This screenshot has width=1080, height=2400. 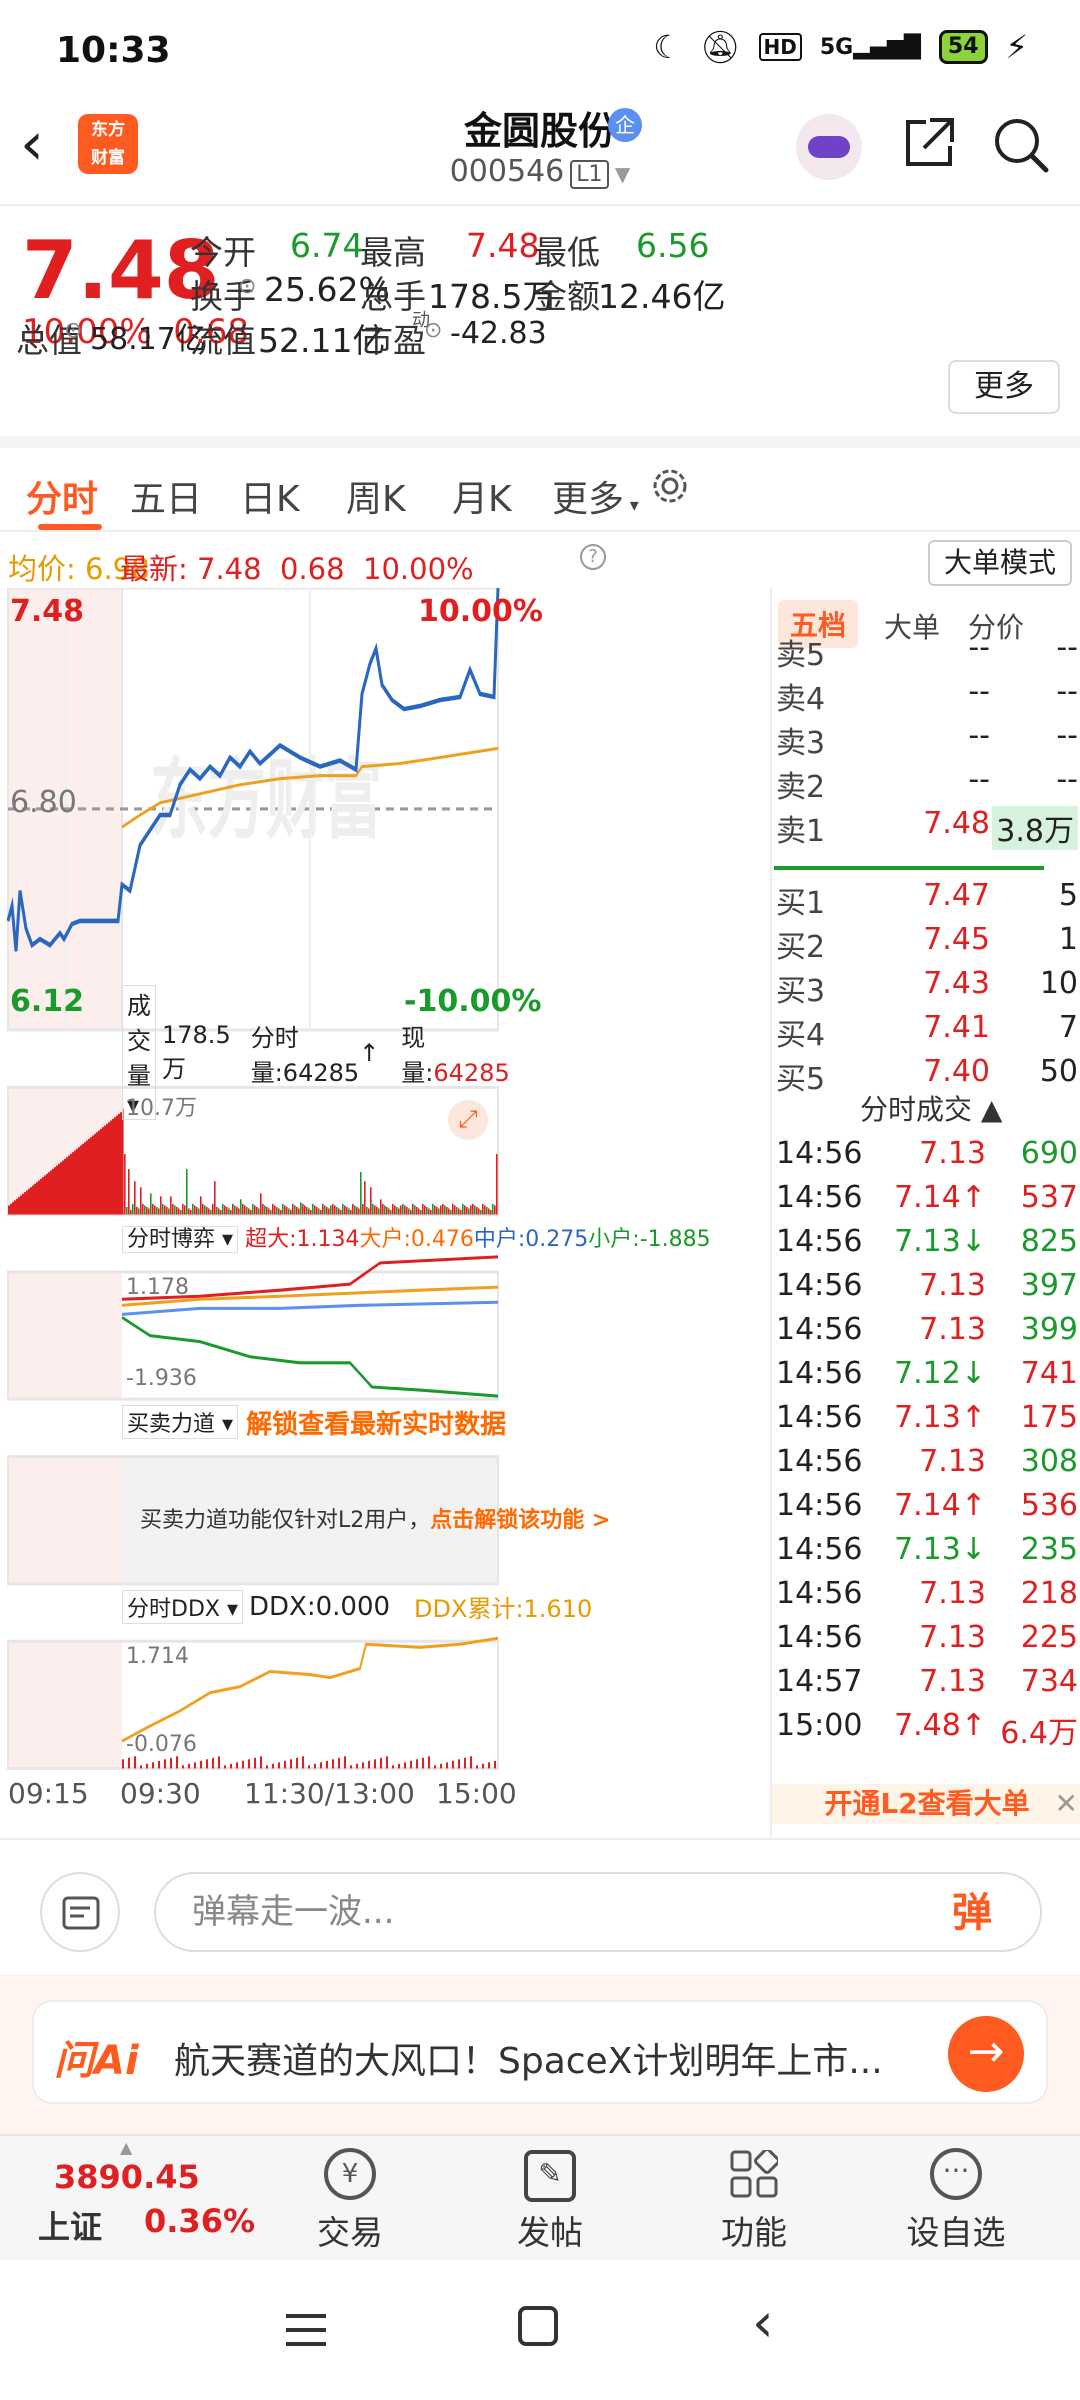 I want to click on arrow-right-icon: →, so click(x=986, y=2054).